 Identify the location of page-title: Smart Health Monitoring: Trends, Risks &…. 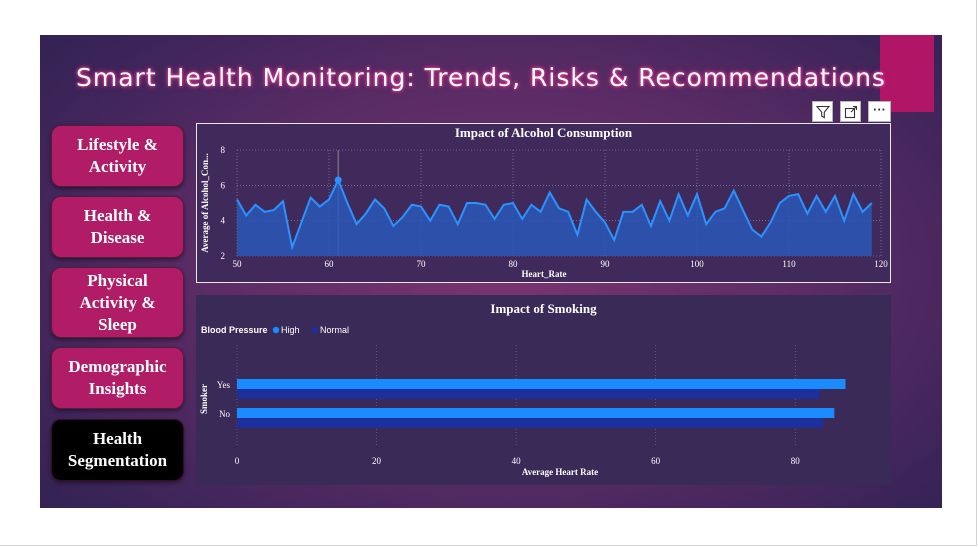
(481, 77).